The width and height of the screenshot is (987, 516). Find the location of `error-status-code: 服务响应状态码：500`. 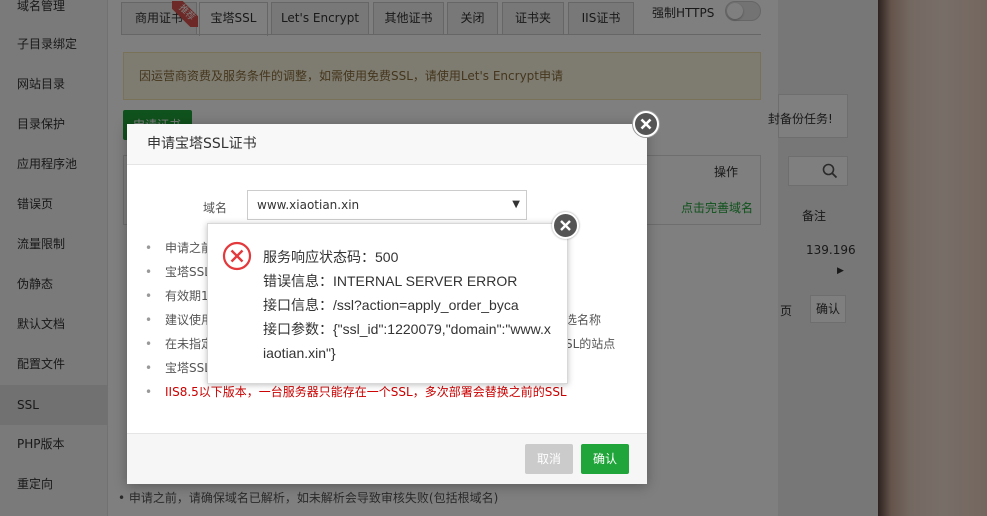

error-status-code: 服务响应状态码：500 is located at coordinates (331, 257).